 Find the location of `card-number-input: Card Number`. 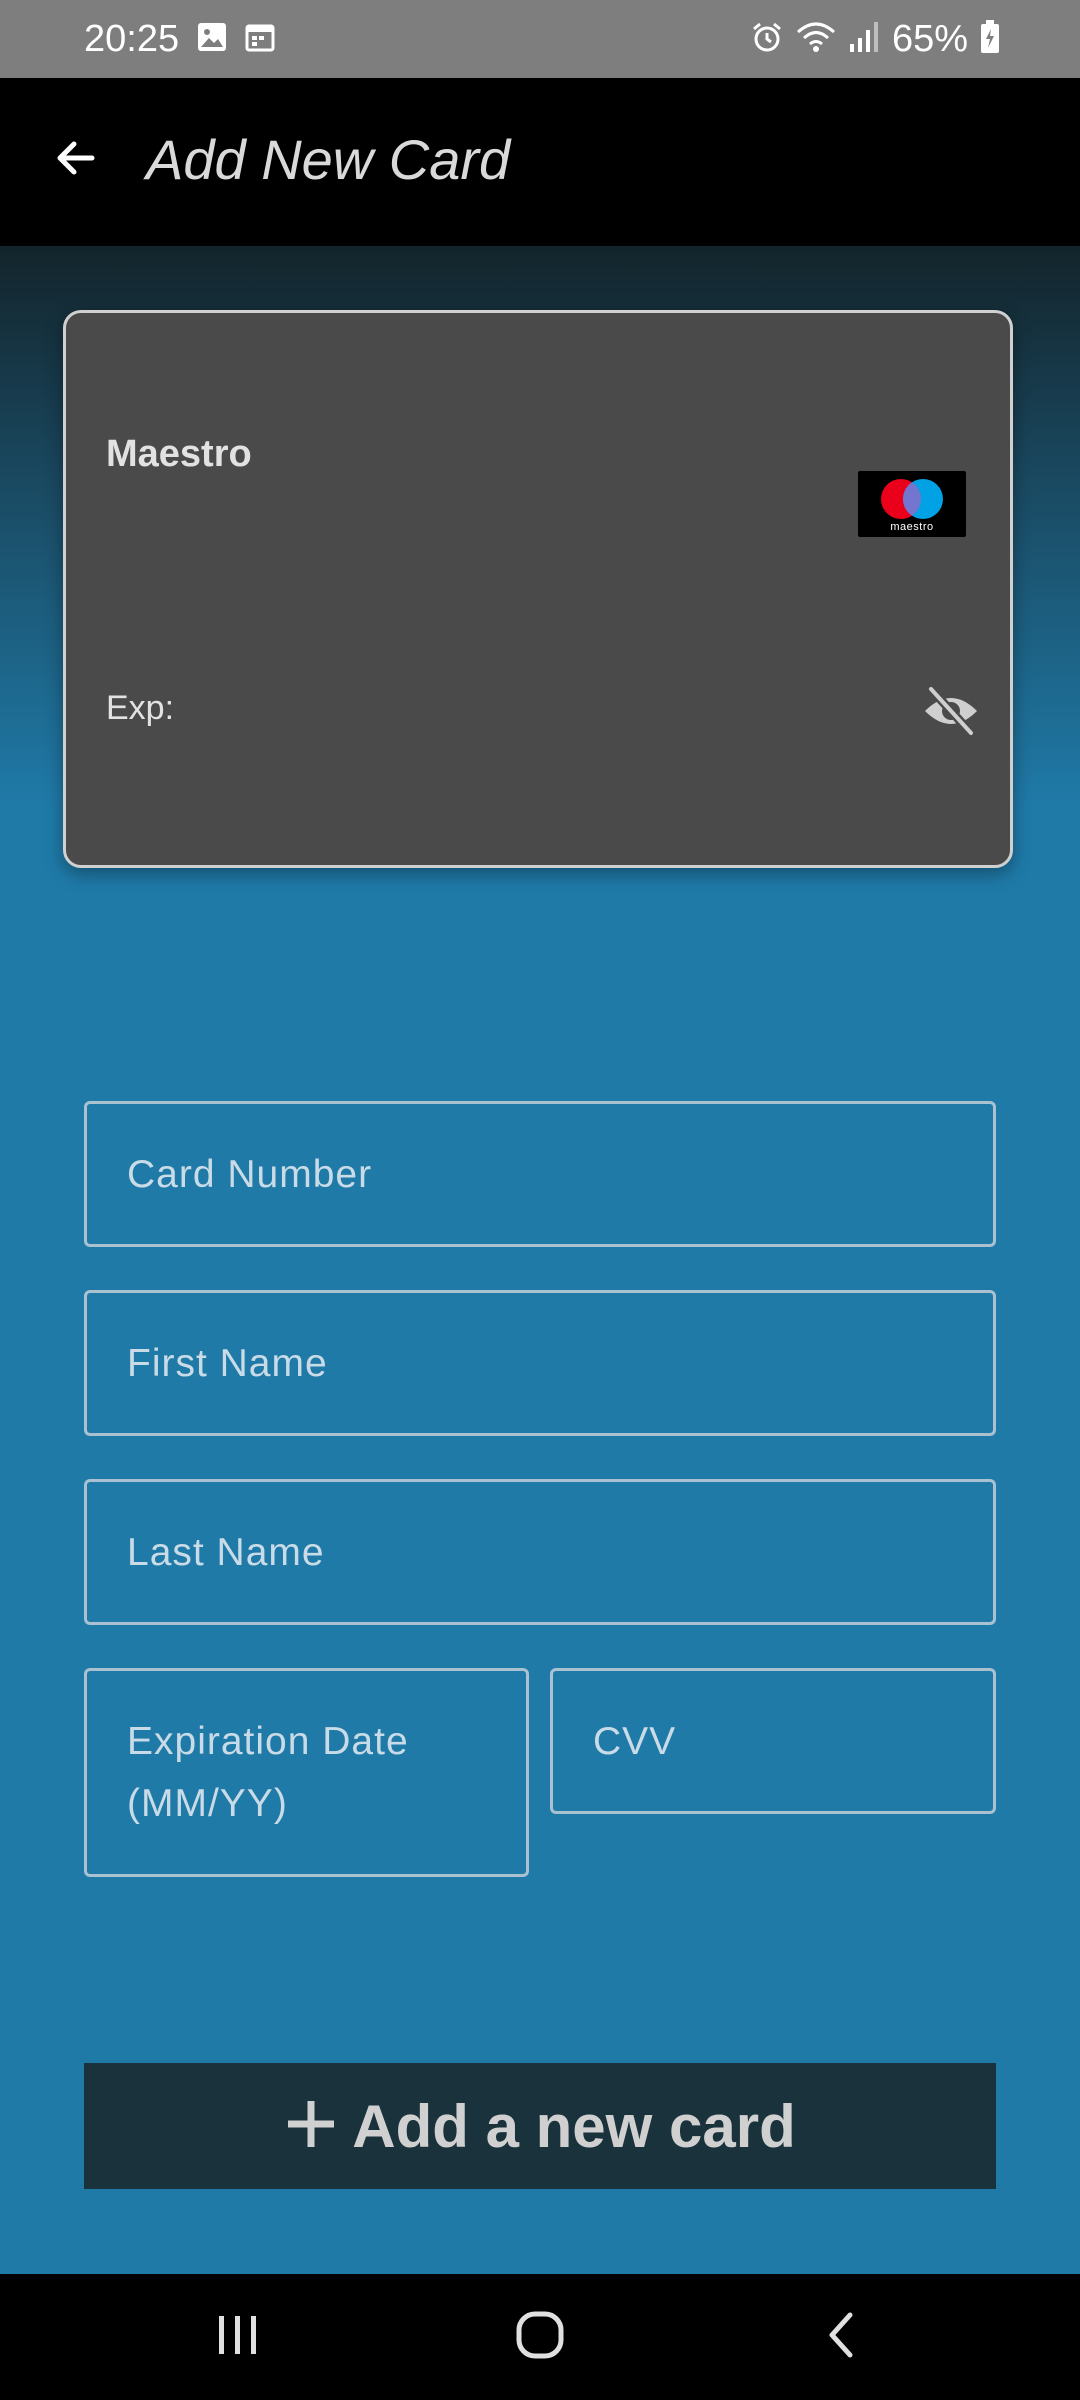

card-number-input: Card Number is located at coordinates (540, 1174).